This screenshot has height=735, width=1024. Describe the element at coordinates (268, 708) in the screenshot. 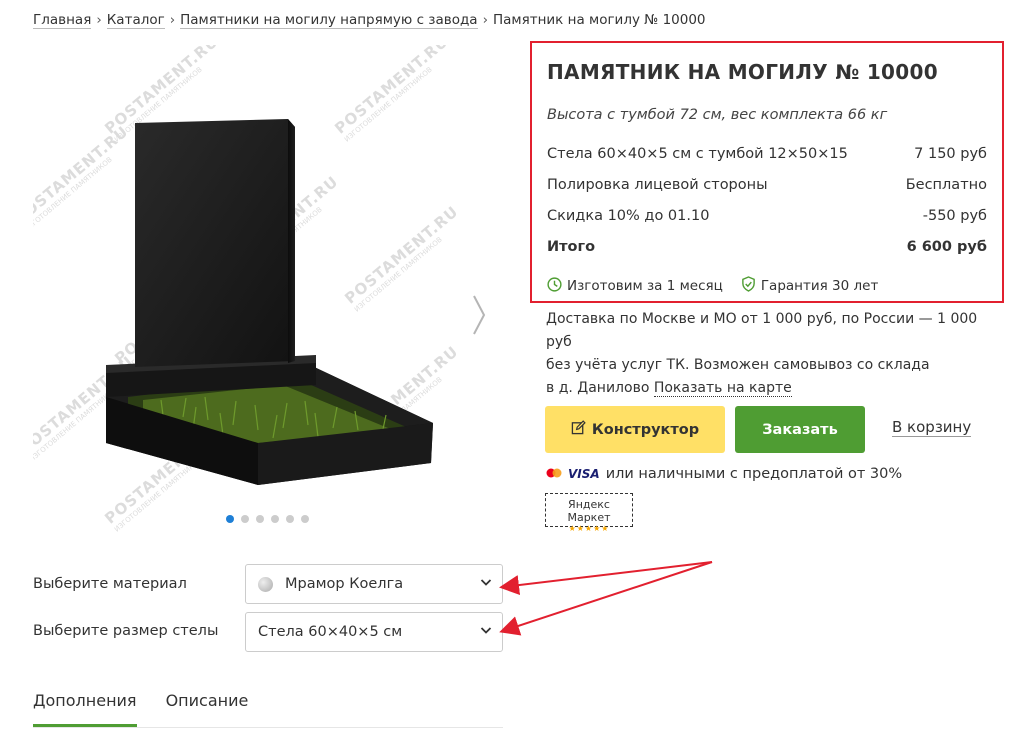

I see `product-tabs: Дополнения Описание` at that location.